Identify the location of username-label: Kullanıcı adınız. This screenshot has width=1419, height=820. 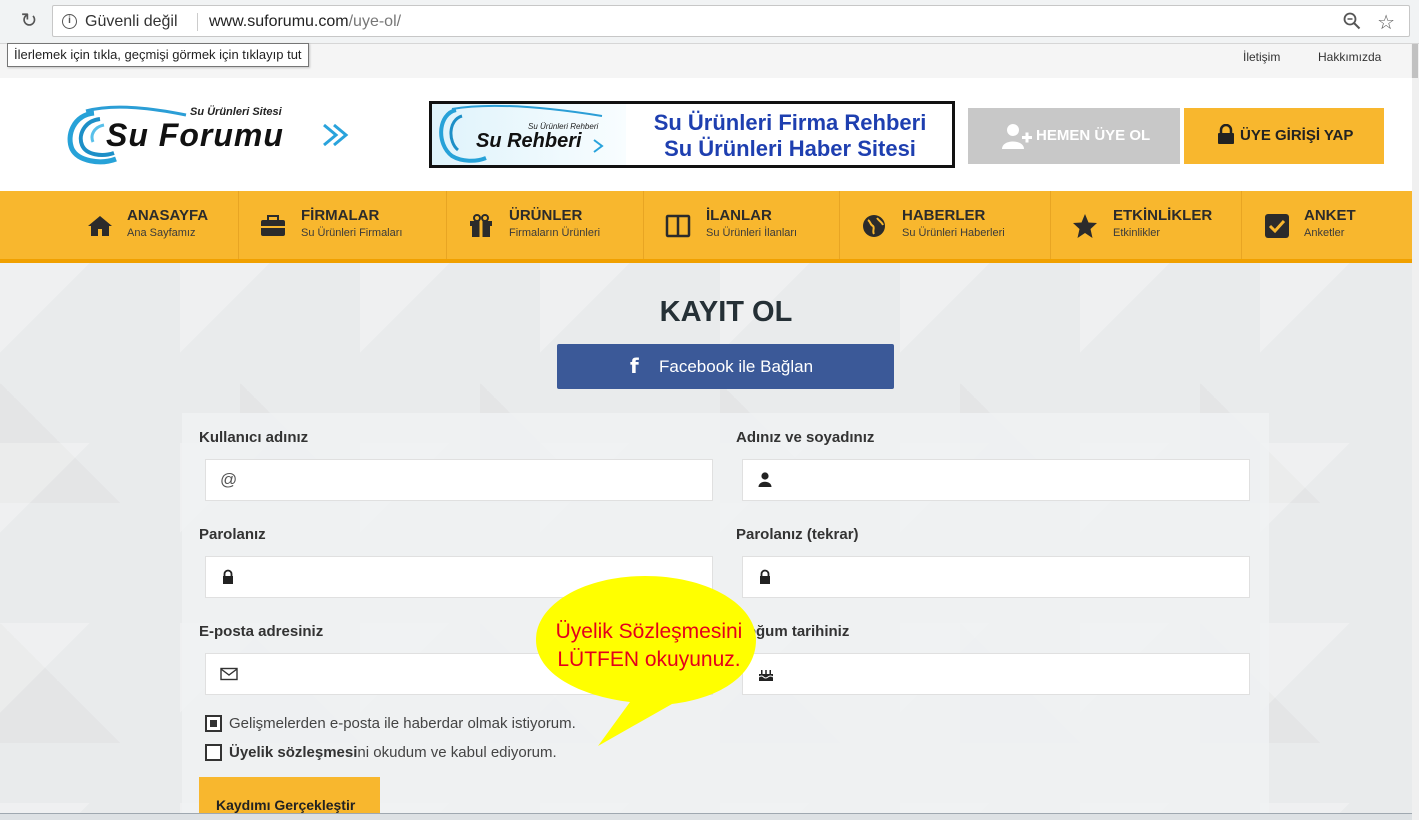
(254, 437).